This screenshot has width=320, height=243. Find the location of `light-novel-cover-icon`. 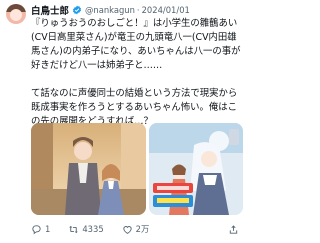

light-novel-cover-icon is located at coordinates (196, 169).